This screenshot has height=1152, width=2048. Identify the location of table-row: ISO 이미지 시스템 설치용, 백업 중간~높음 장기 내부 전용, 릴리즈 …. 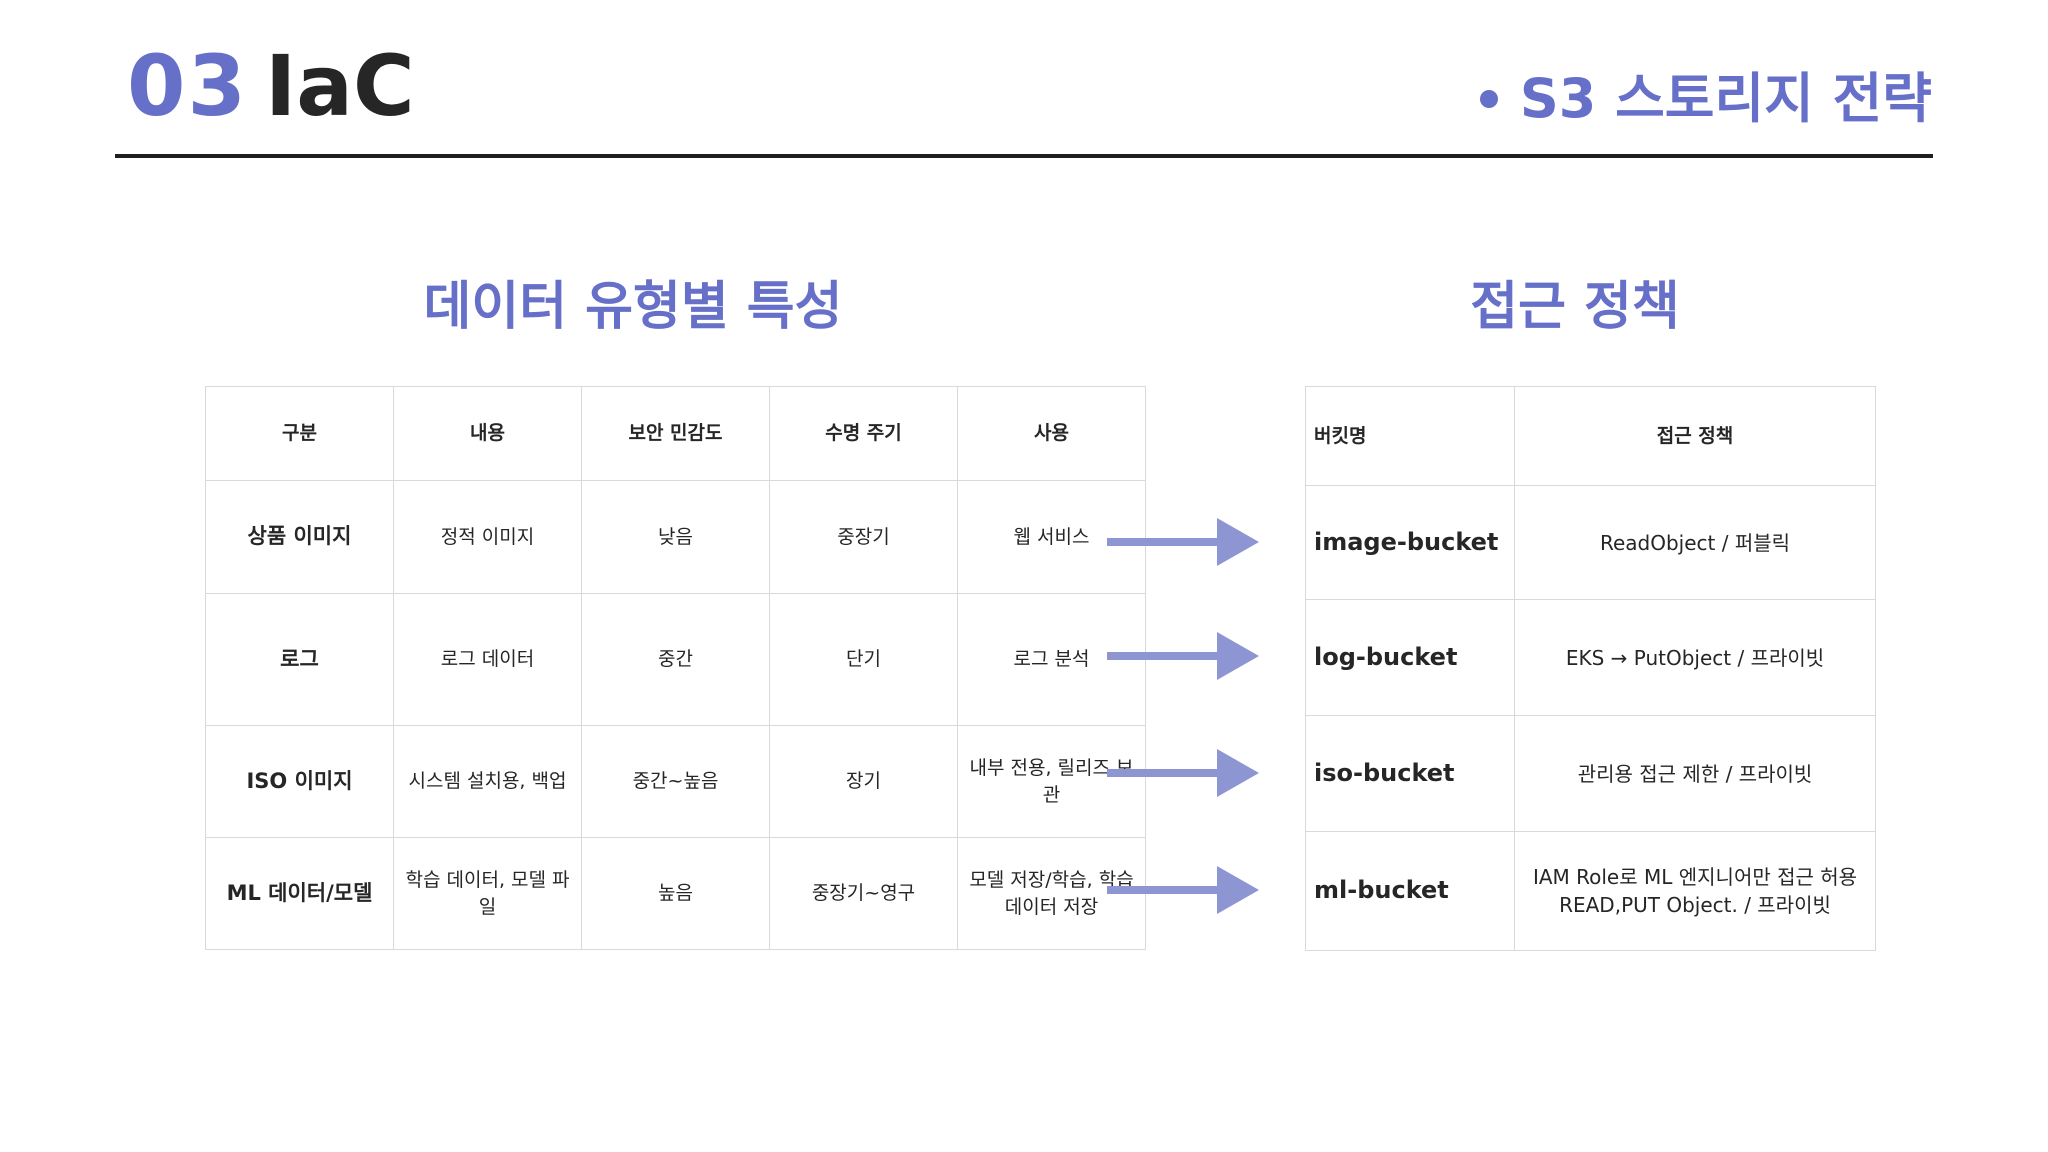
(675, 781).